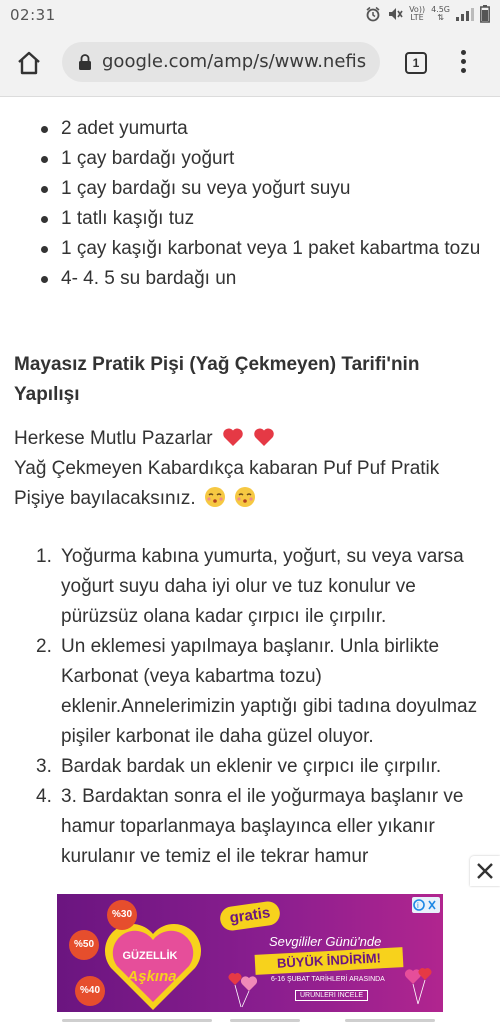 The width and height of the screenshot is (500, 1027). What do you see at coordinates (250, 159) in the screenshot?
I see `list-item: 1 çay bardağı yoğurt` at bounding box center [250, 159].